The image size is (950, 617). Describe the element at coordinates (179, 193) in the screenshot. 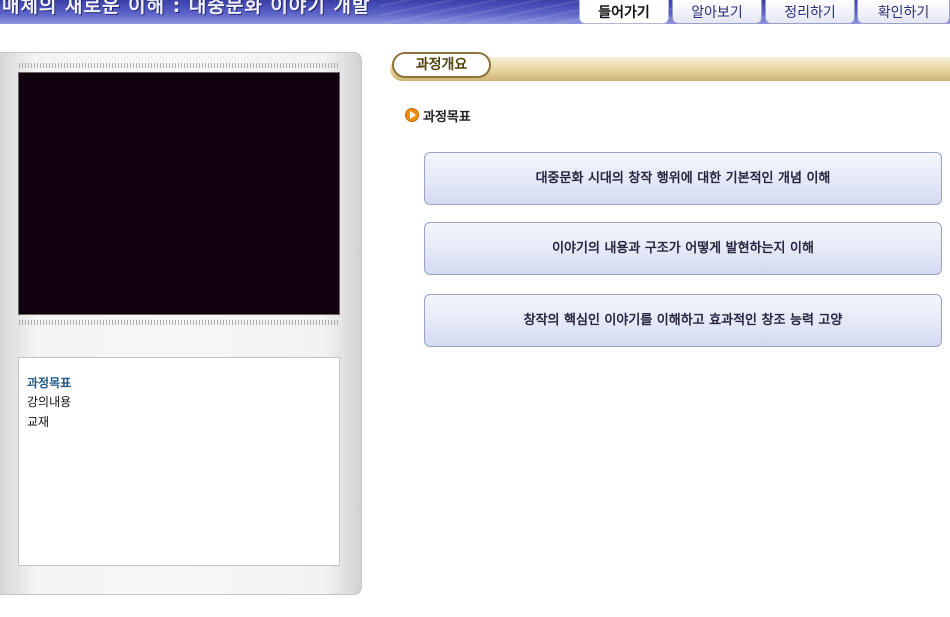

I see `video-player` at that location.